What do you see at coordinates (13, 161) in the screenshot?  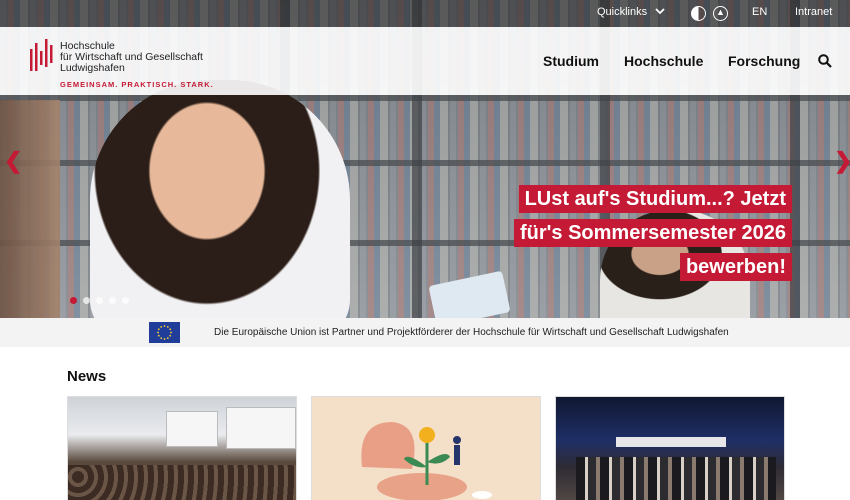 I see `prev-slide-icon: ❮` at bounding box center [13, 161].